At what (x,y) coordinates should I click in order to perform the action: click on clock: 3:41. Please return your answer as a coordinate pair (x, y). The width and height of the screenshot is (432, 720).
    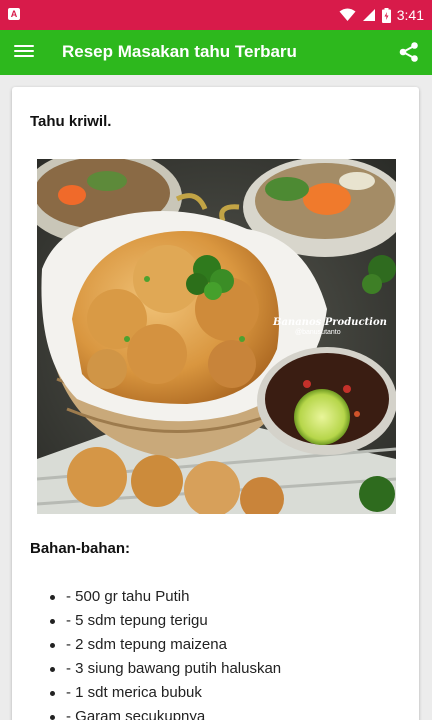
    Looking at the image, I should click on (410, 15).